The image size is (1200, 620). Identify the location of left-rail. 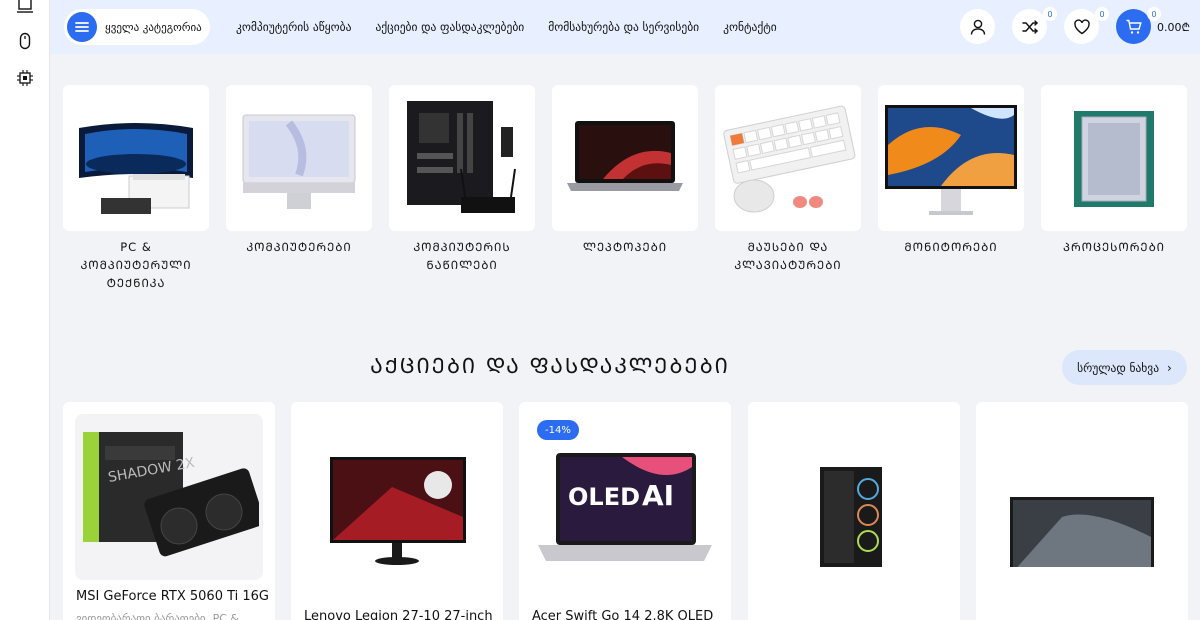
(25, 310).